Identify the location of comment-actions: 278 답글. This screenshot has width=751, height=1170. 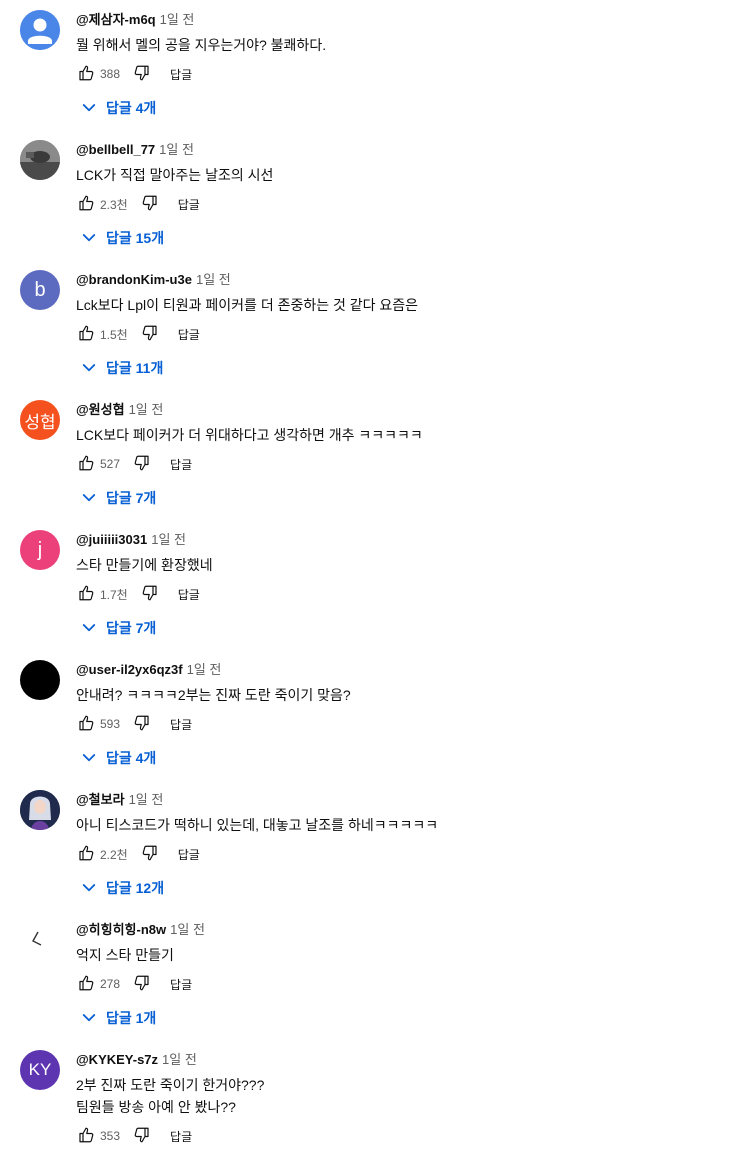
(134, 984).